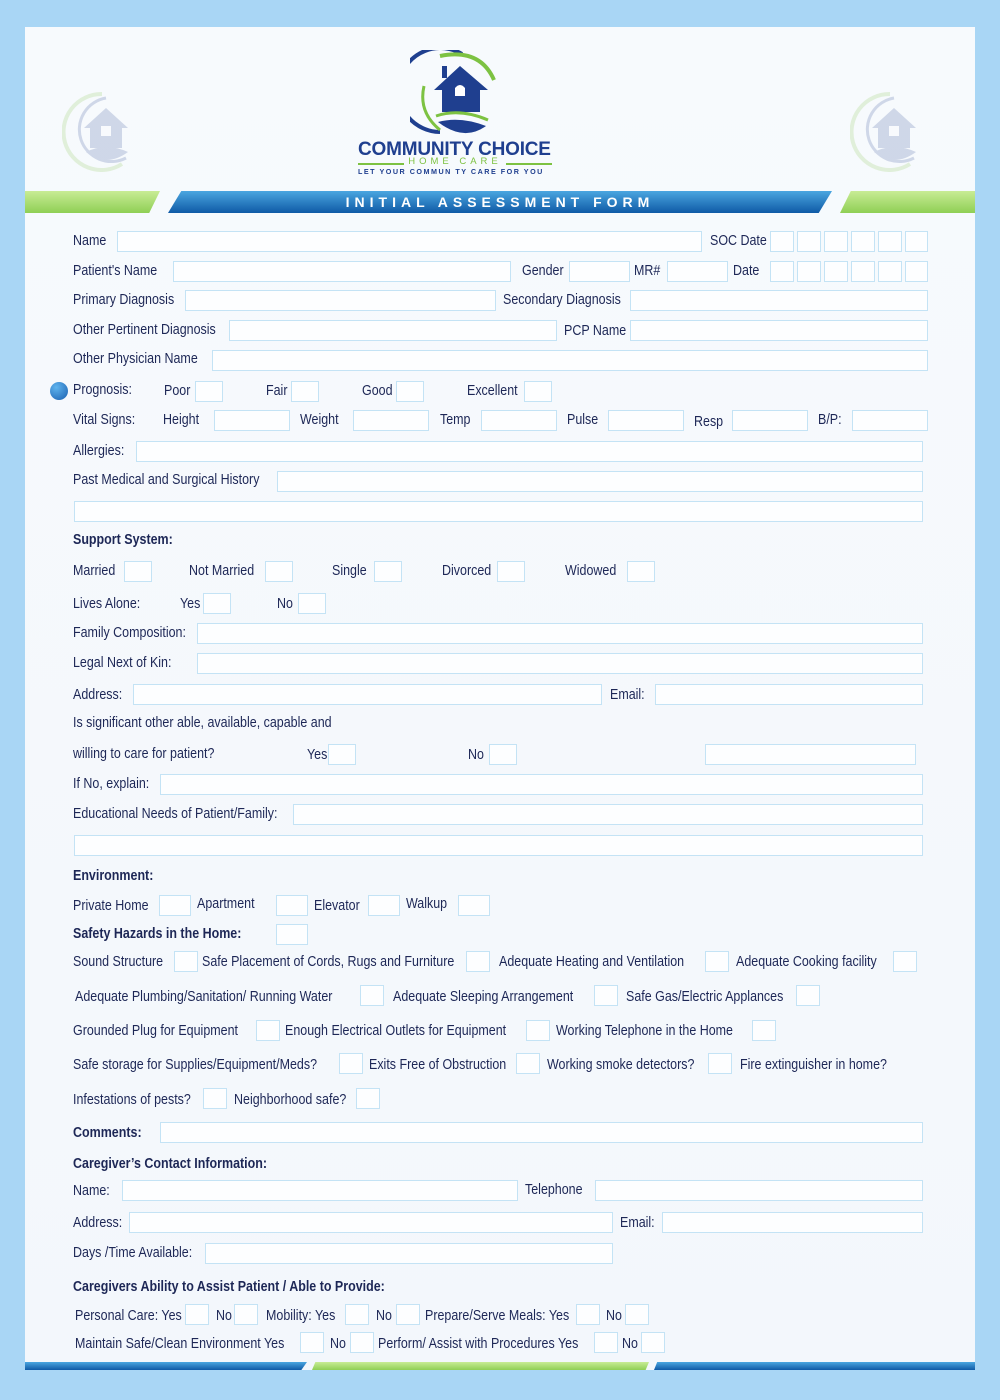 The height and width of the screenshot is (1400, 1000). What do you see at coordinates (764, 1030) in the screenshot?
I see `hazard-telephone-checkbox` at bounding box center [764, 1030].